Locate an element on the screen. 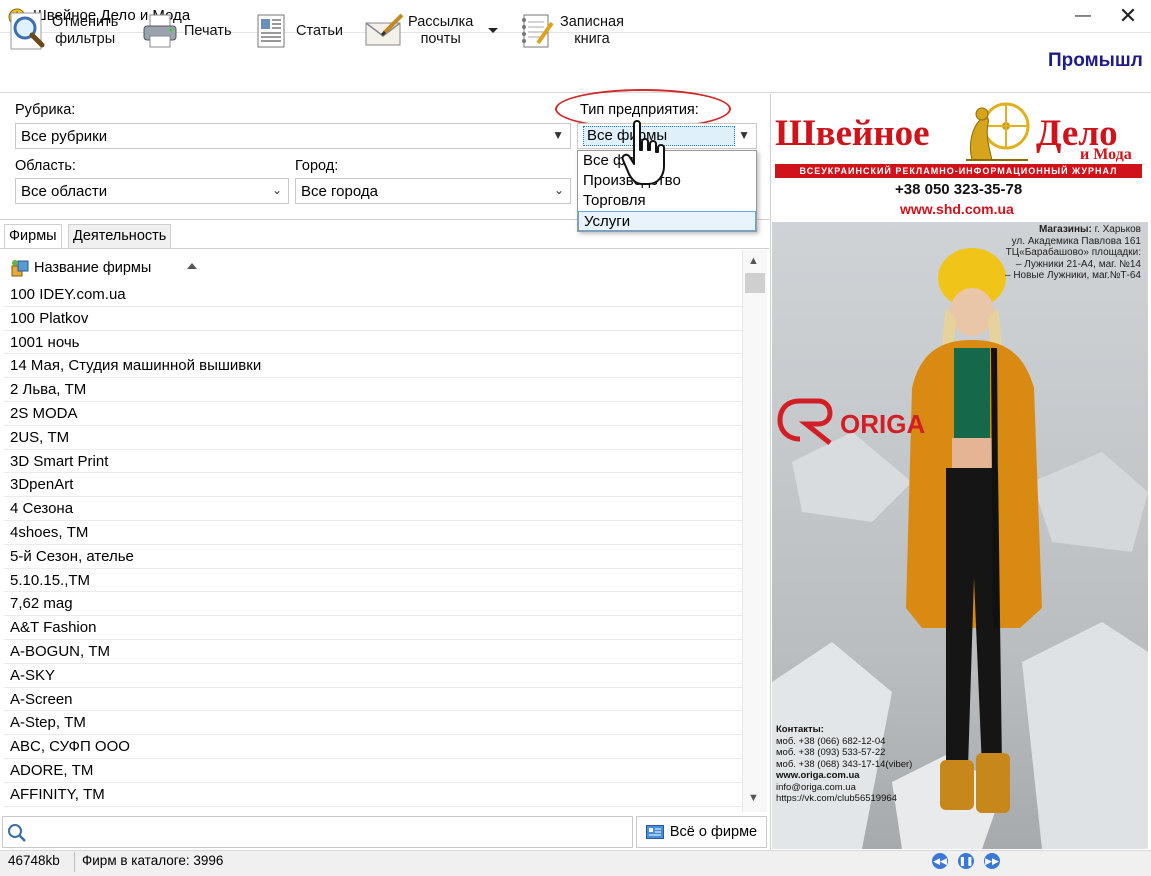  type-option-trade: Торговля is located at coordinates (667, 201).